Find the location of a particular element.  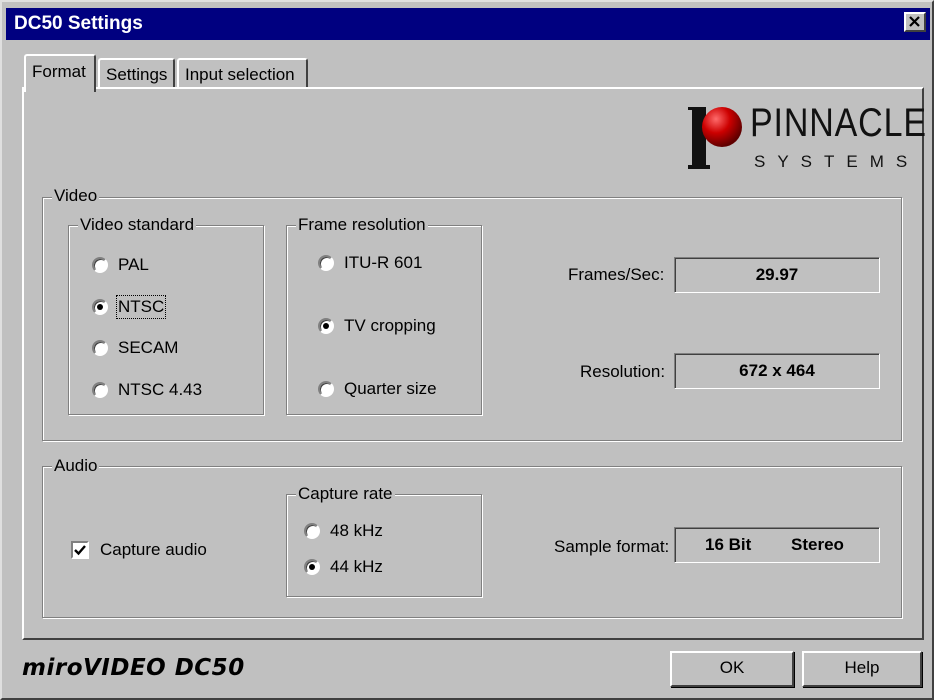

frame-resolution-legend: Frame resolution is located at coordinates (362, 224).